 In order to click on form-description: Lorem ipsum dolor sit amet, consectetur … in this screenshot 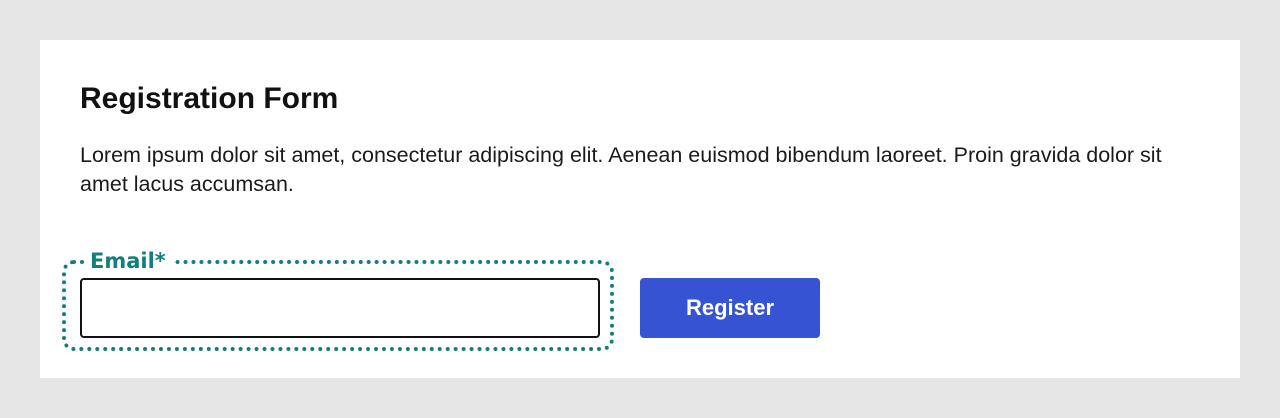, I will do `click(621, 169)`.